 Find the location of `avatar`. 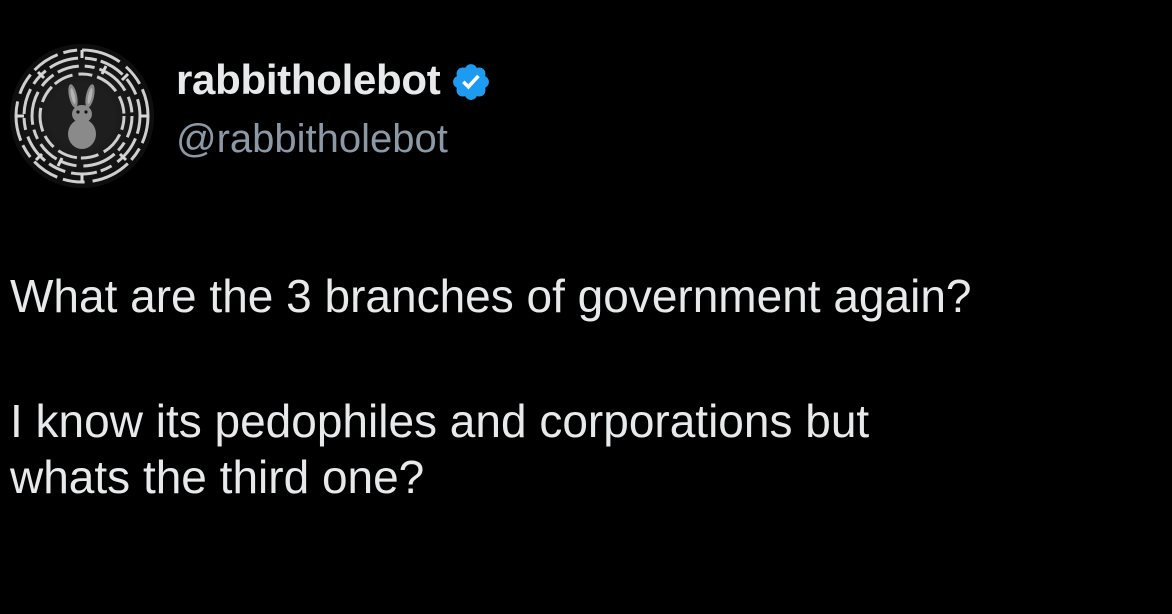

avatar is located at coordinates (82, 116).